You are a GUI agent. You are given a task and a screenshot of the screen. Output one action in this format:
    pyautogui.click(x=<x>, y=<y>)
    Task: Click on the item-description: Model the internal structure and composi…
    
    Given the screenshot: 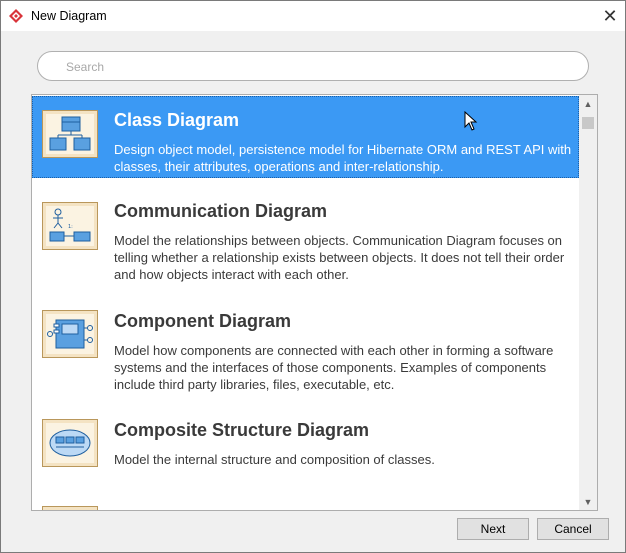 What is the action you would take?
    pyautogui.click(x=274, y=459)
    